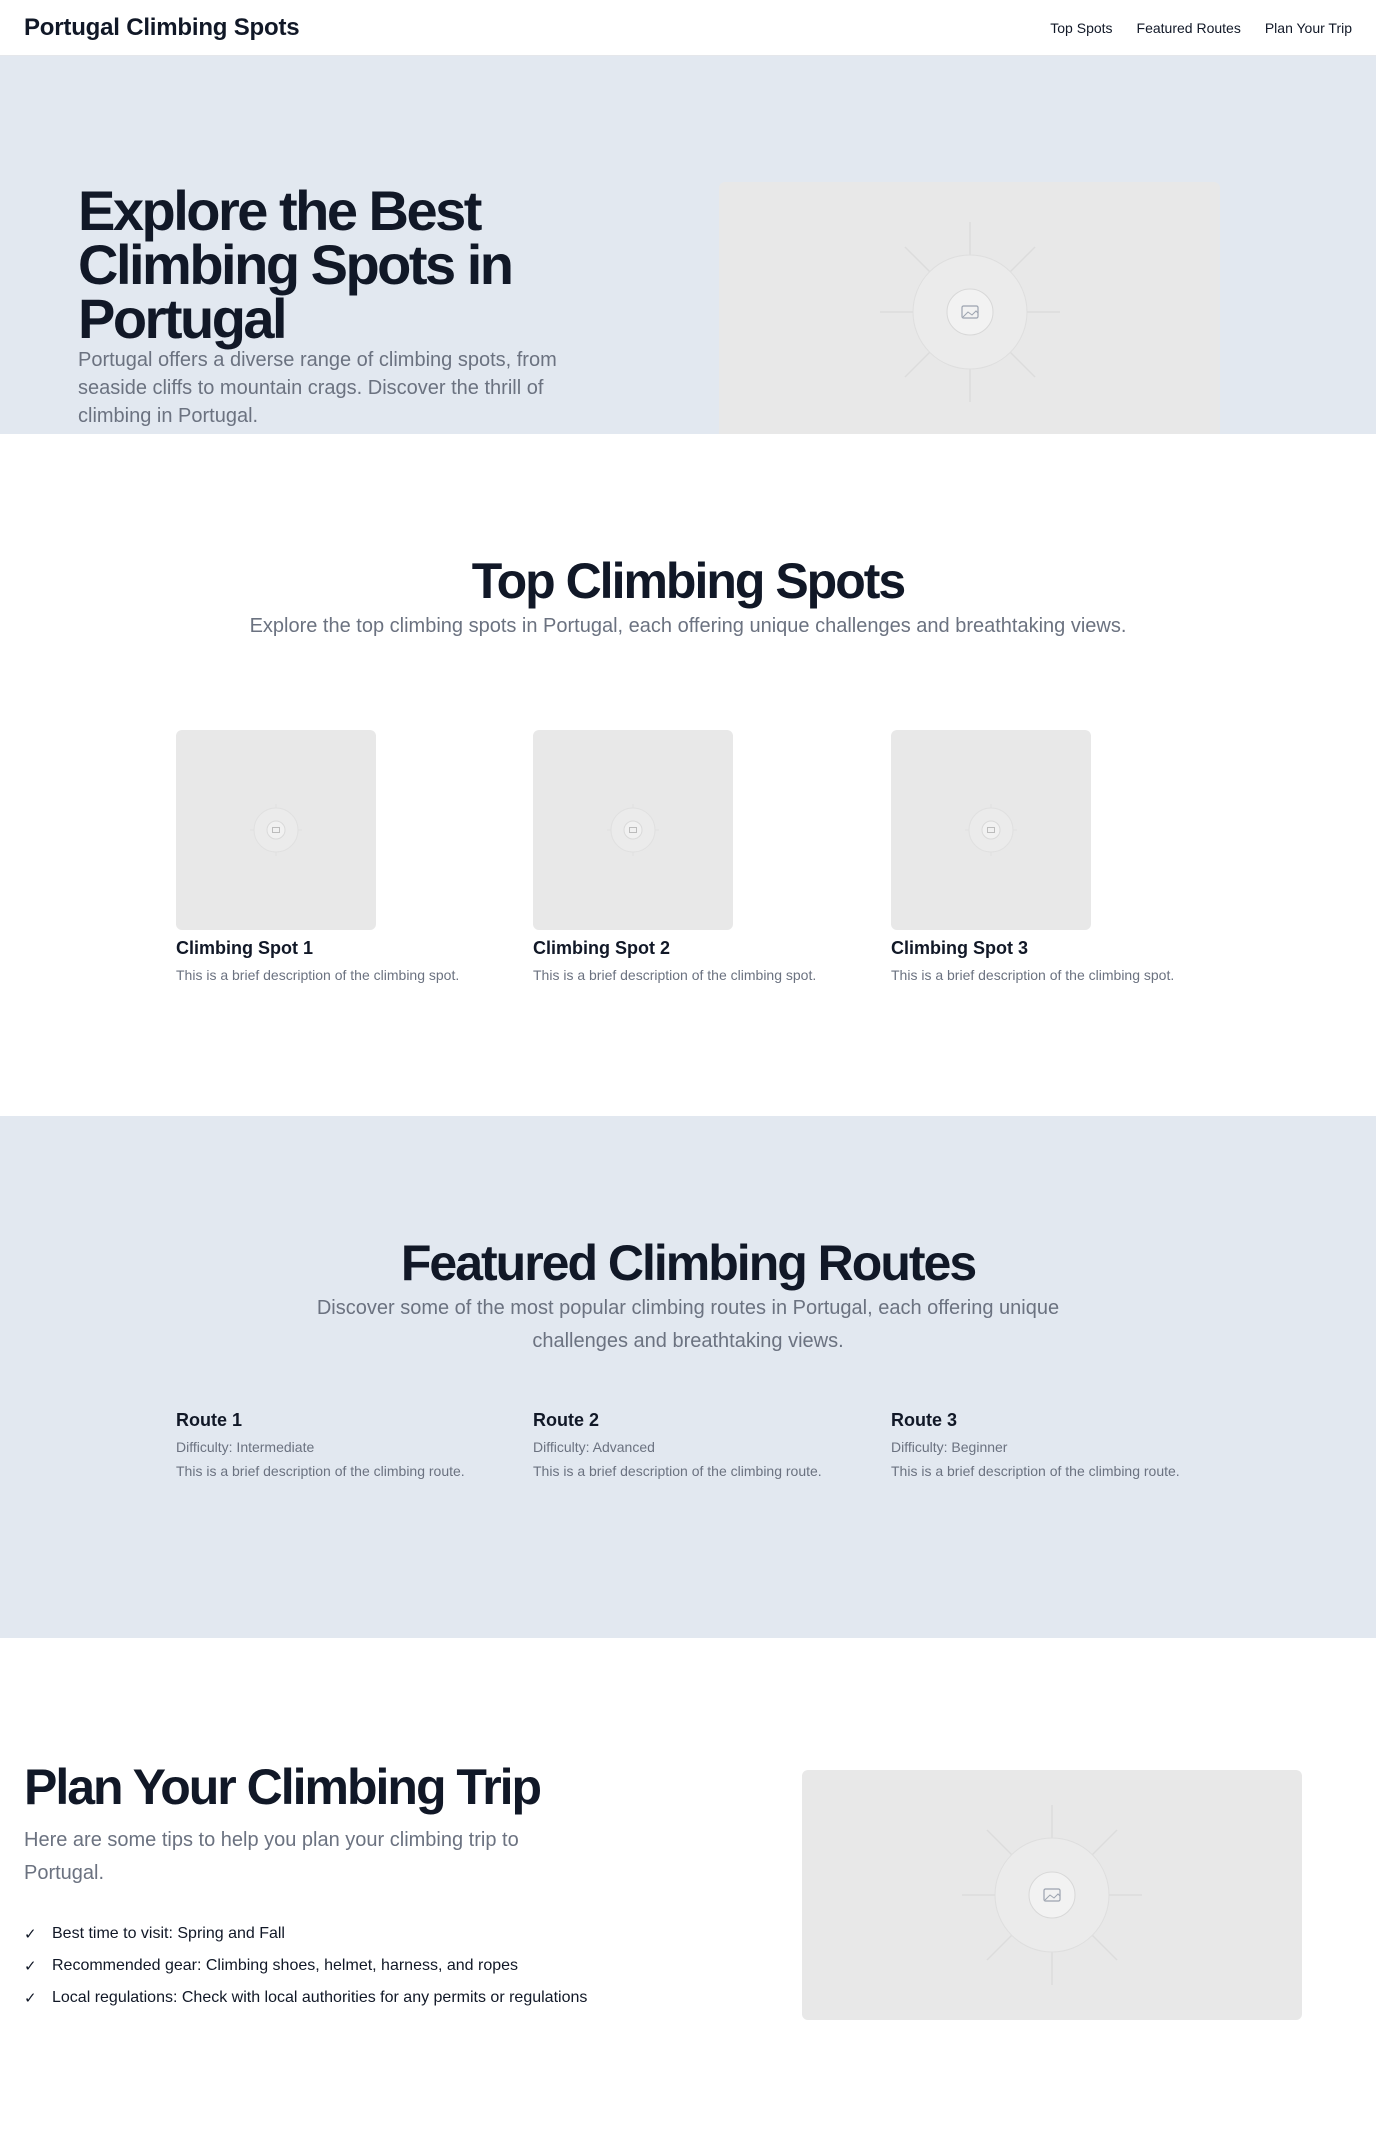 The width and height of the screenshot is (1376, 2149). What do you see at coordinates (688, 1263) in the screenshot?
I see `featured-routes-title: Featured Climbing Routes` at bounding box center [688, 1263].